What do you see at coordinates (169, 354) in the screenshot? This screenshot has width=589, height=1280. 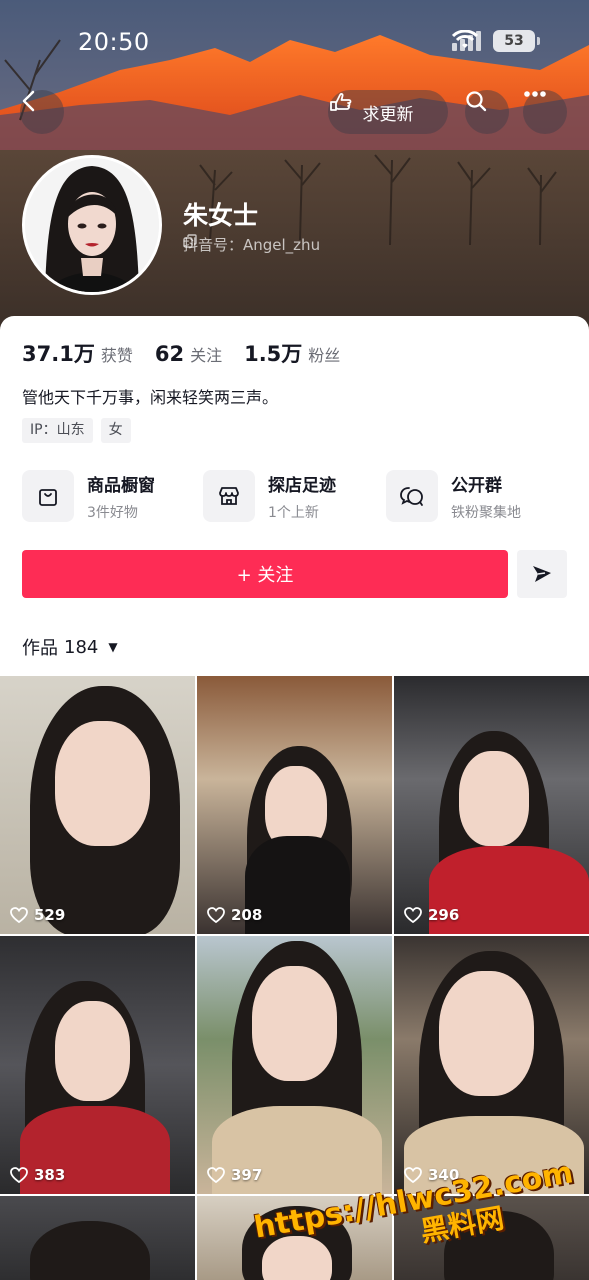 I see `stat-value: 62` at bounding box center [169, 354].